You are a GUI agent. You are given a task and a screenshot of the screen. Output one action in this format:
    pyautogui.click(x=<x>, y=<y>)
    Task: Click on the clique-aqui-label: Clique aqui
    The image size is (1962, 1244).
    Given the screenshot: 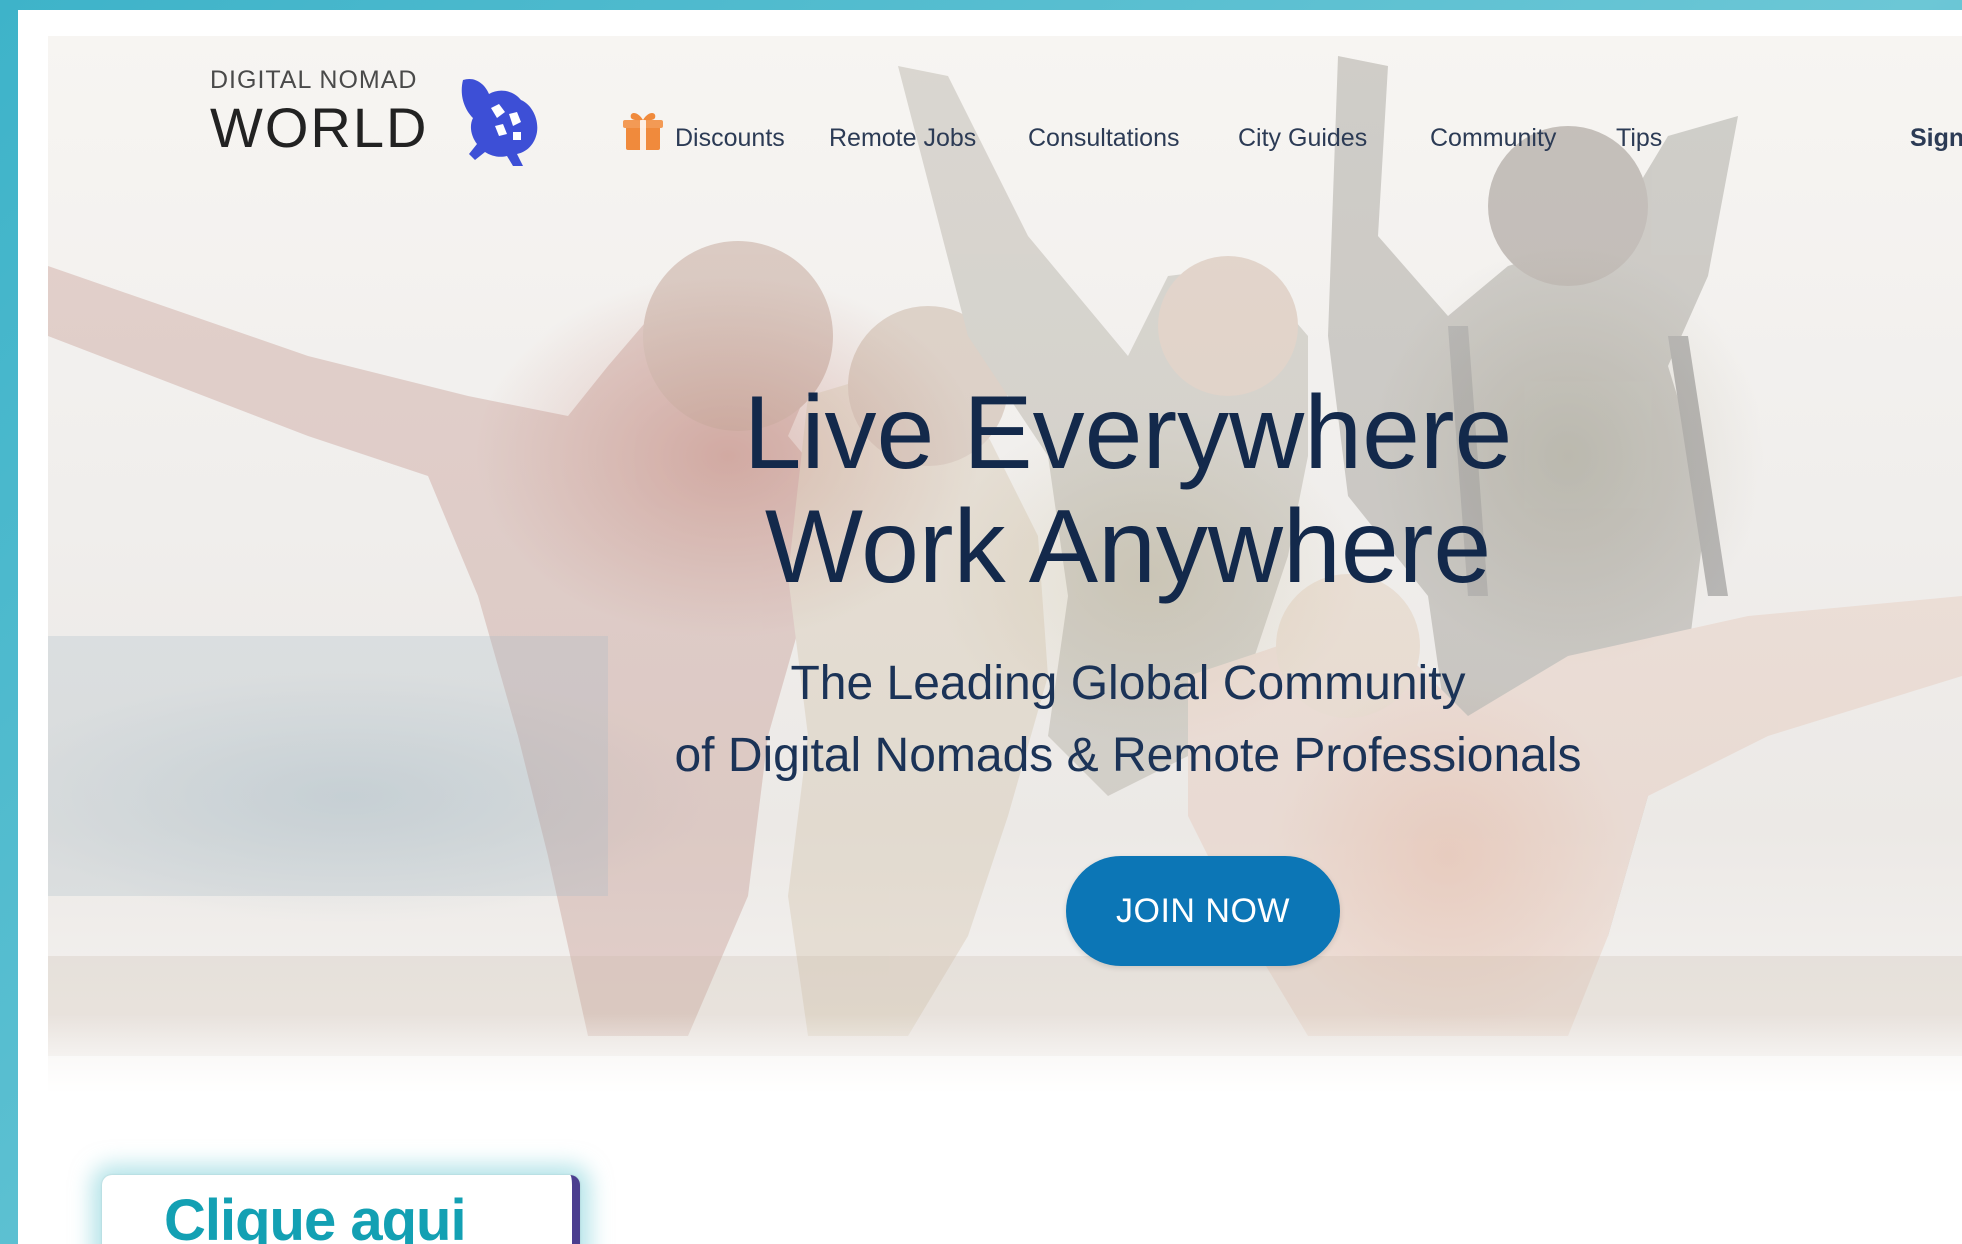 What is the action you would take?
    pyautogui.click(x=315, y=1216)
    